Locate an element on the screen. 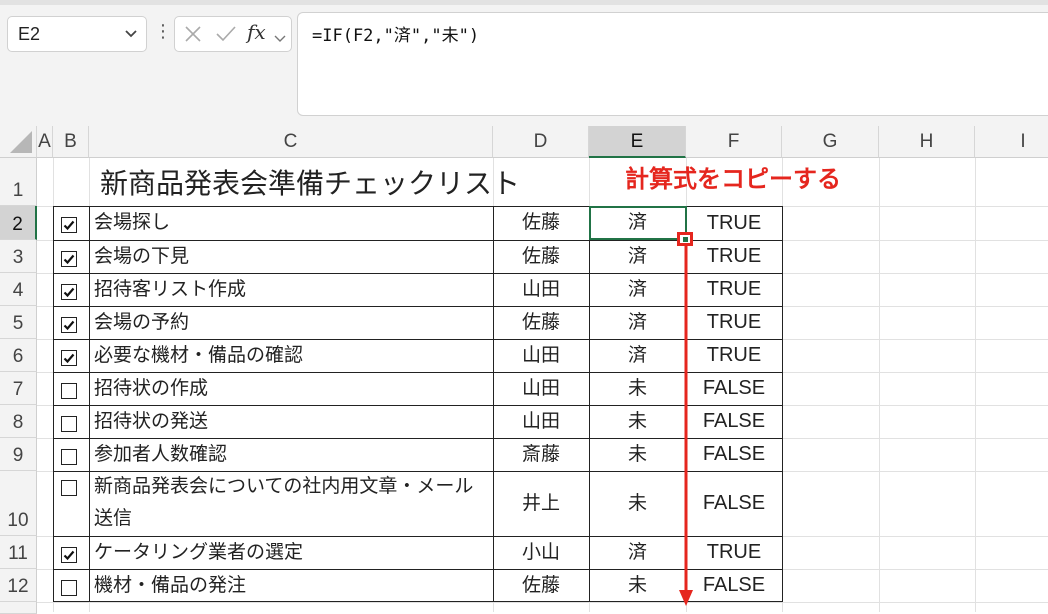 The height and width of the screenshot is (614, 1048). column-header-a: A is located at coordinates (45, 142).